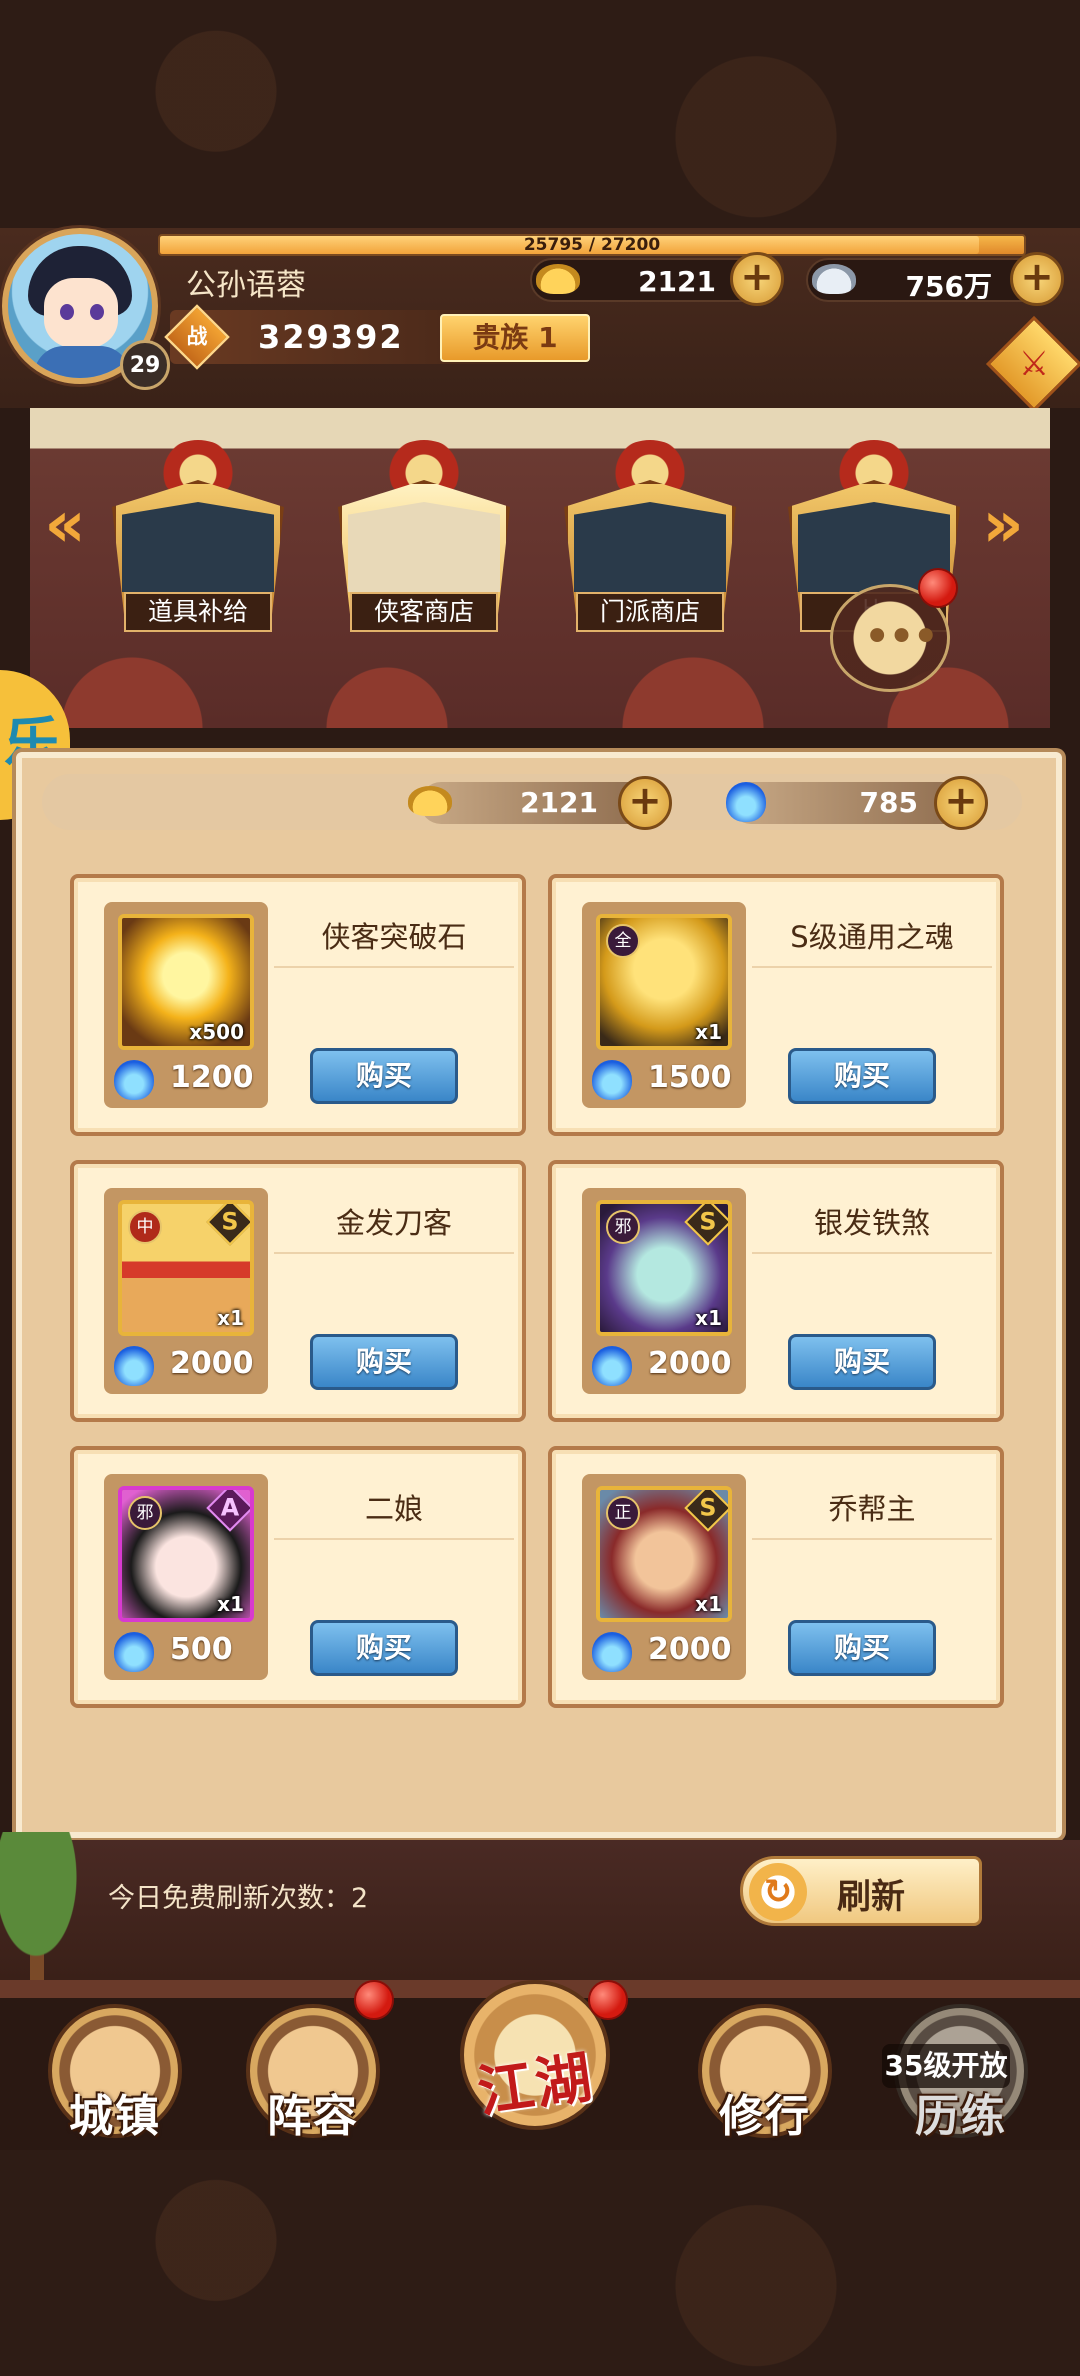  I want to click on top-background, so click(540, 114).